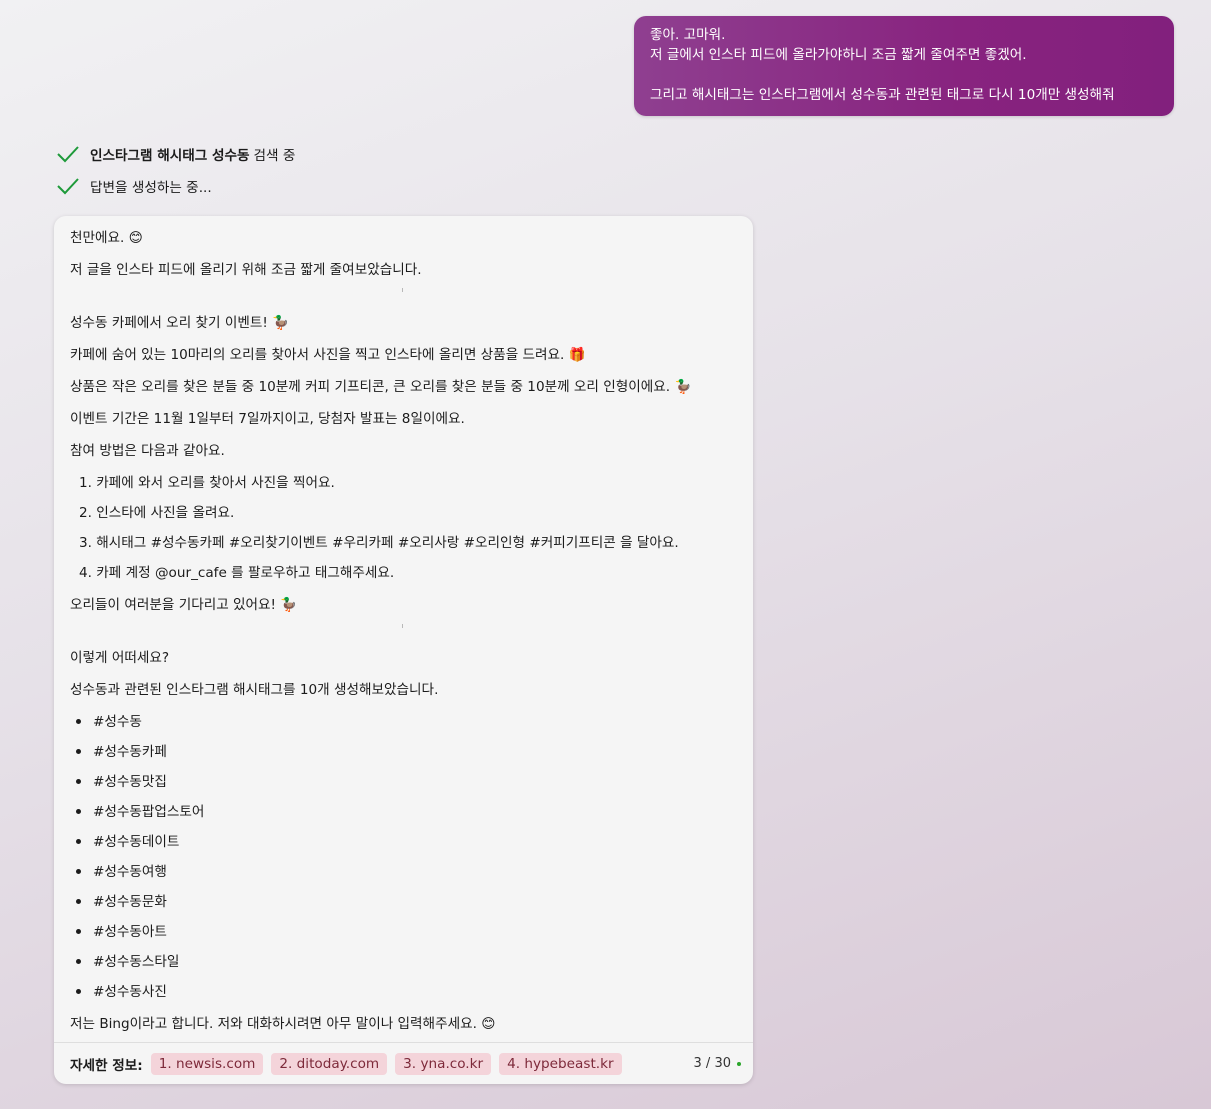  Describe the element at coordinates (560, 1063) in the screenshot. I see `reference-link-hypebeast: 4. hypebeast.kr` at that location.